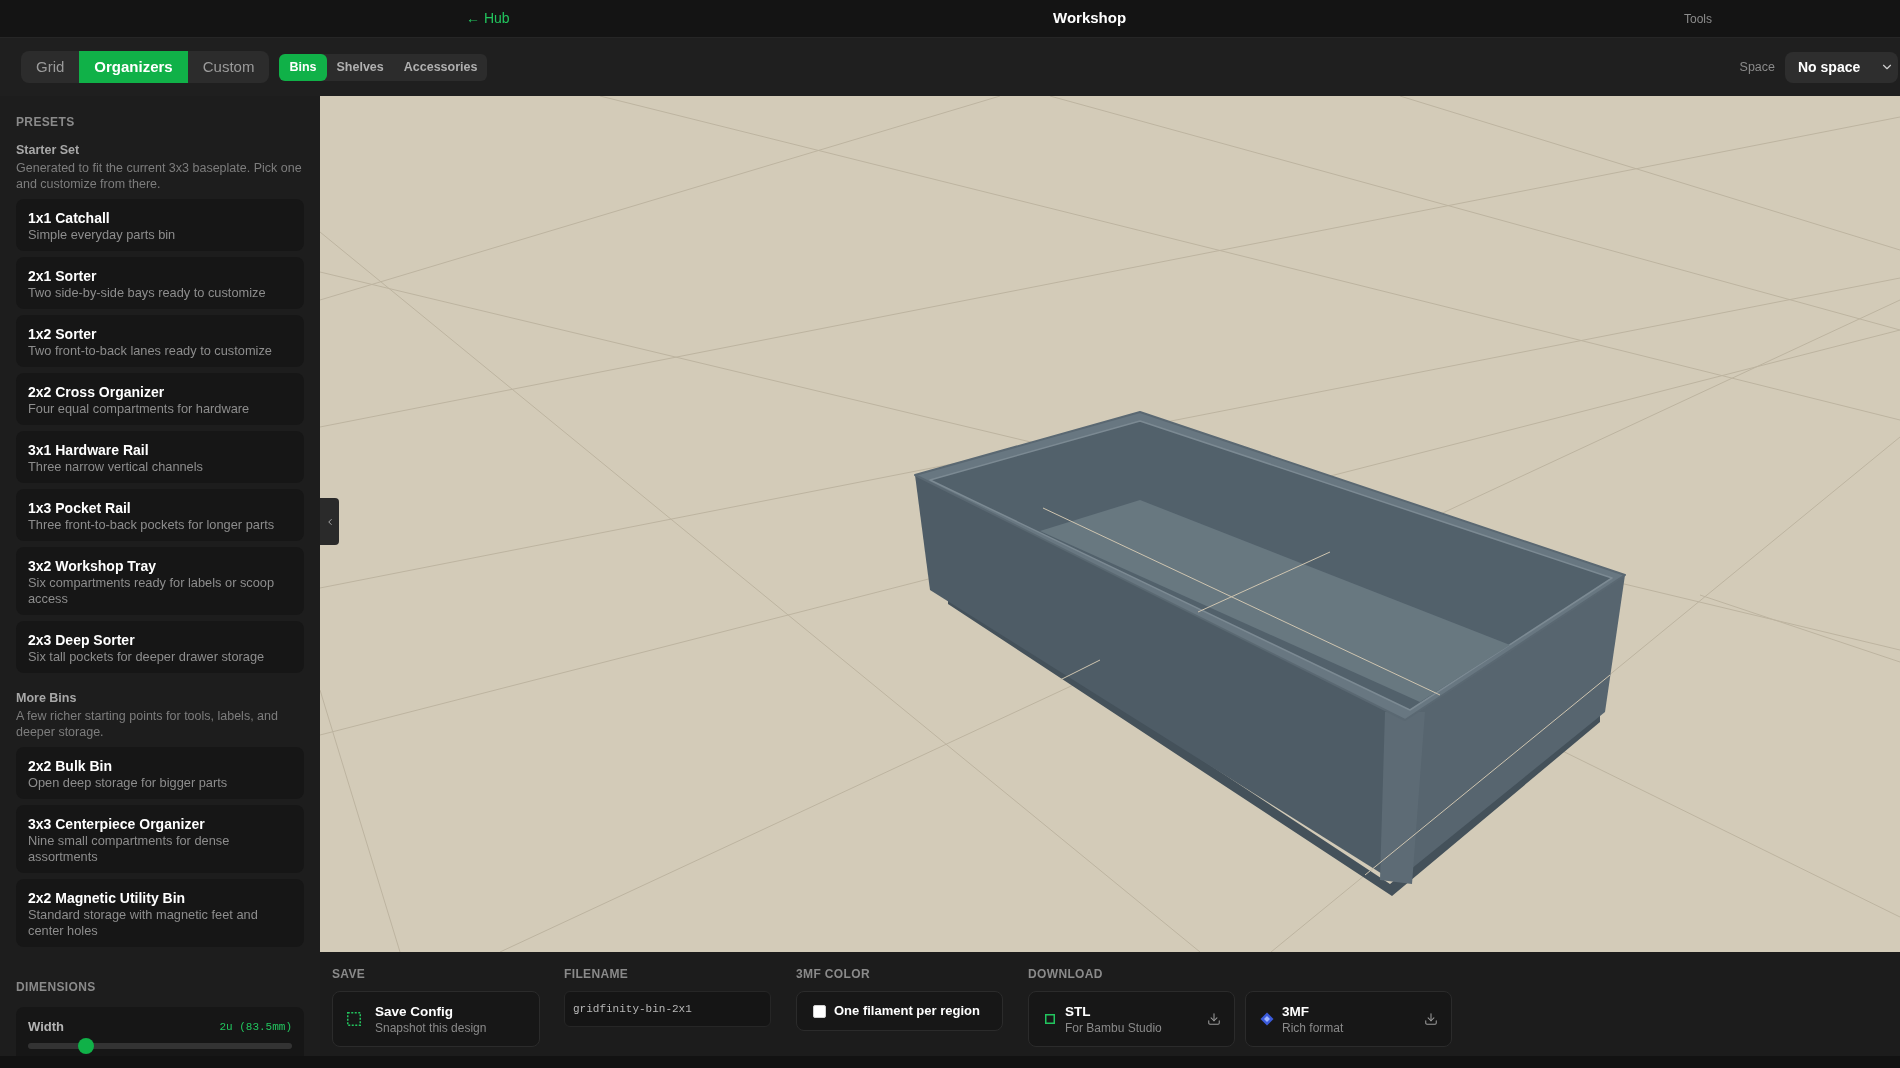 The height and width of the screenshot is (1068, 1900). I want to click on filename-field: gridfinity-bin-2x1, so click(667, 1009).